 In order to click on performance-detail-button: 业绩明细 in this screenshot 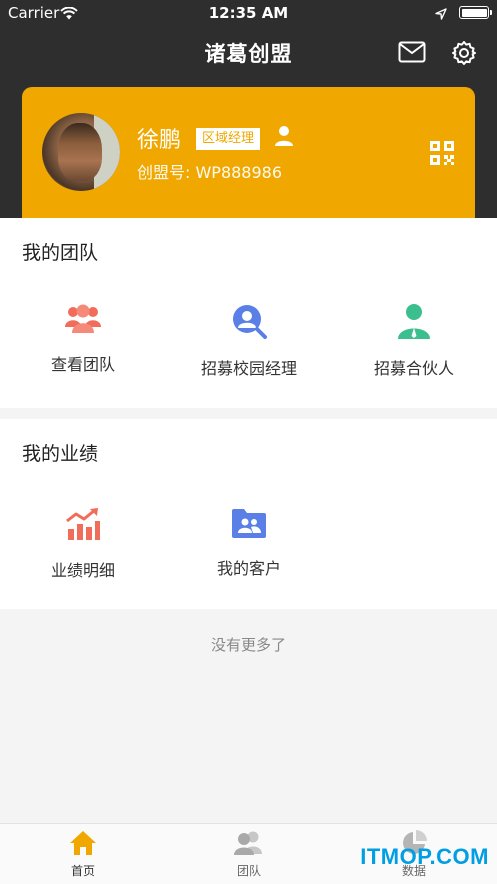, I will do `click(83, 544)`.